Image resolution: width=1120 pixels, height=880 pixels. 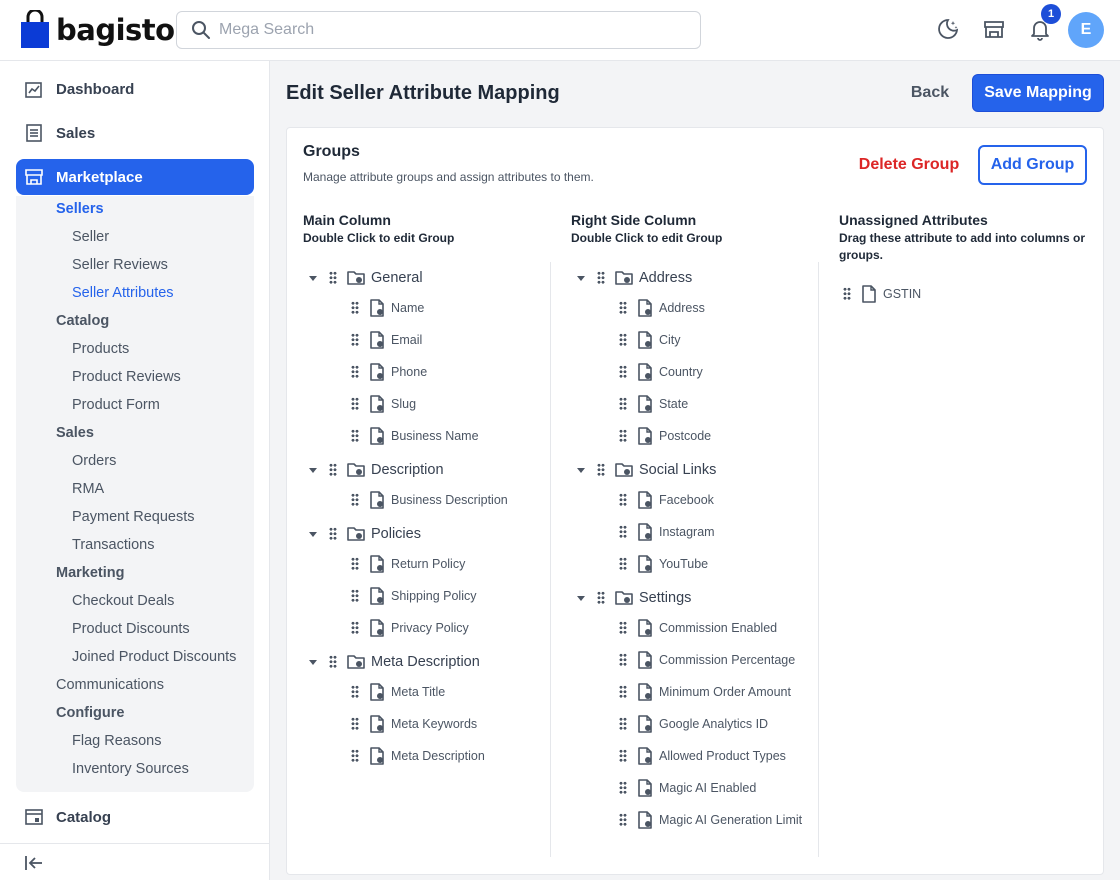 I want to click on collapse-sidebar-icon, so click(x=34, y=863).